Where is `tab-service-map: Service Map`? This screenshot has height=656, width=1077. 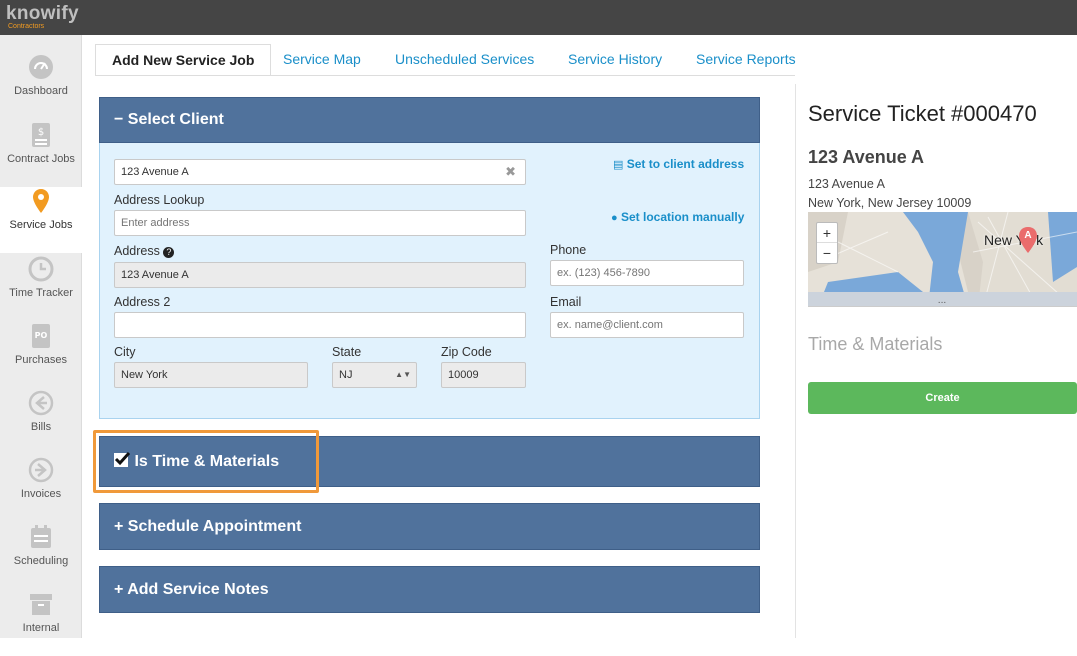
tab-service-map: Service Map is located at coordinates (322, 60).